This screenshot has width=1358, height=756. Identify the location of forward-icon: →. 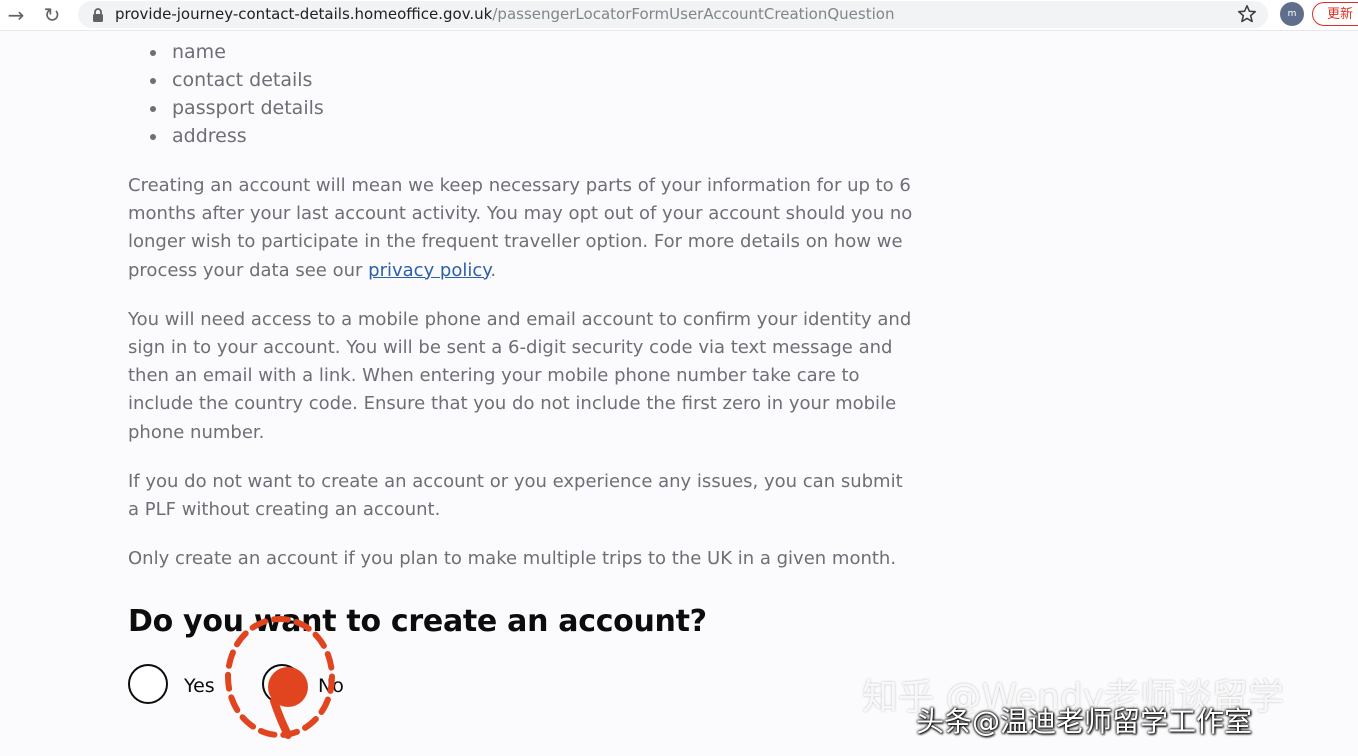
(16, 15).